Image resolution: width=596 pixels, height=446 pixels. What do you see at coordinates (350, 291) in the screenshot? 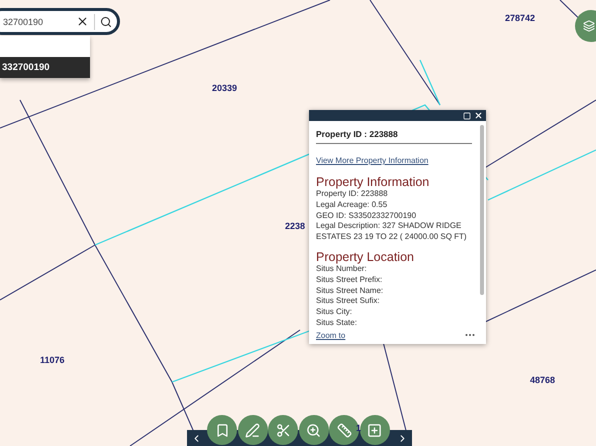
I see `attribute-text: Situs Street Name:` at bounding box center [350, 291].